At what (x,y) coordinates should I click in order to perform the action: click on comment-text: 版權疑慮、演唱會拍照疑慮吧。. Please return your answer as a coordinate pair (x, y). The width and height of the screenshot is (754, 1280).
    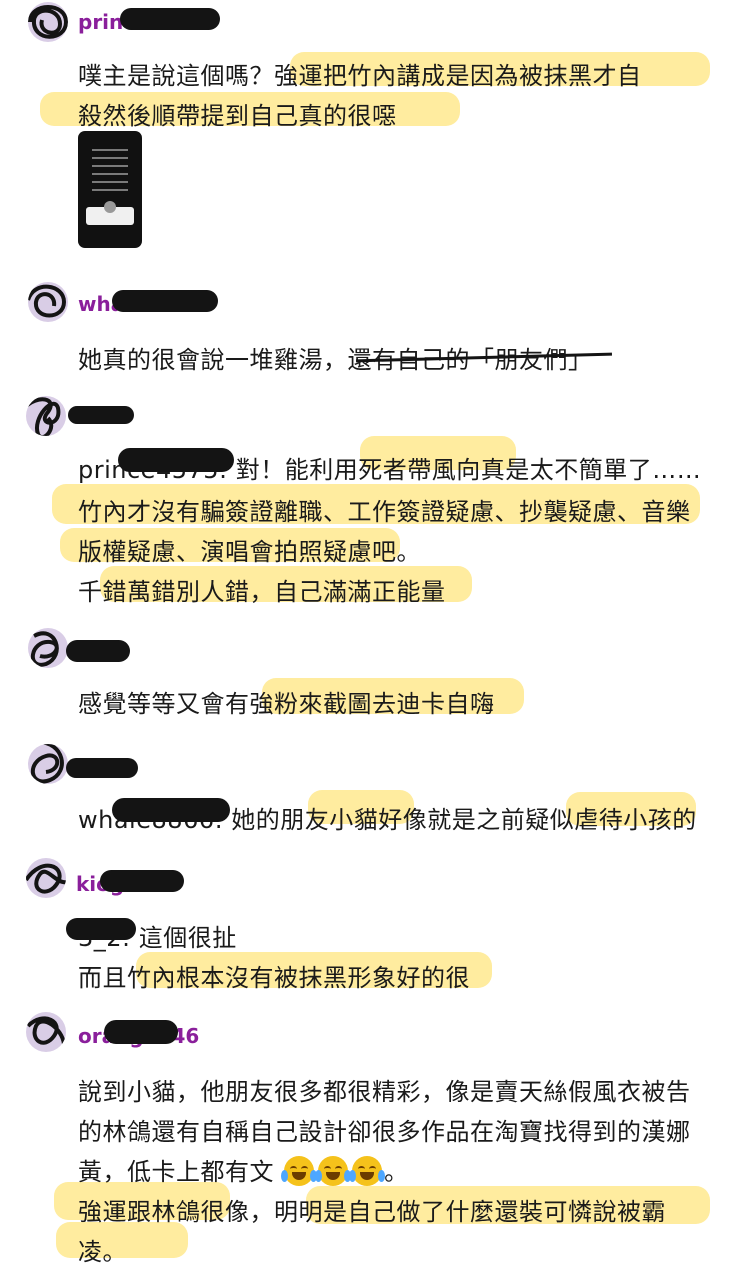
    Looking at the image, I should click on (249, 552).